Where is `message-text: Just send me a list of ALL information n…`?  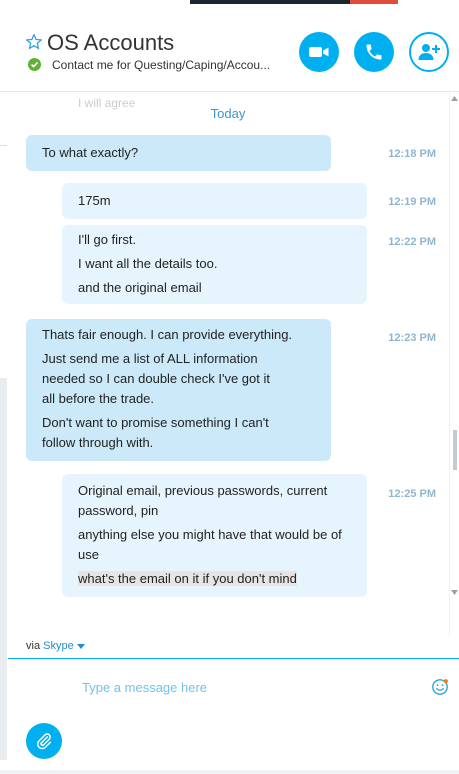
message-text: Just send me a list of ALL information n… is located at coordinates (156, 378).